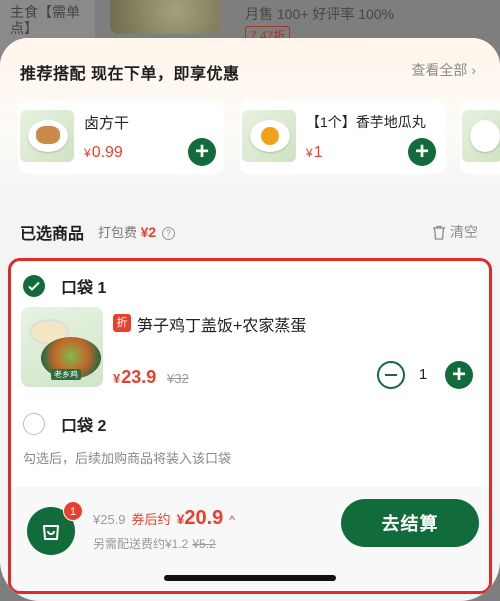 This screenshot has width=500, height=601. What do you see at coordinates (107, 123) in the screenshot?
I see `recommend-item-name: 卤方干` at bounding box center [107, 123].